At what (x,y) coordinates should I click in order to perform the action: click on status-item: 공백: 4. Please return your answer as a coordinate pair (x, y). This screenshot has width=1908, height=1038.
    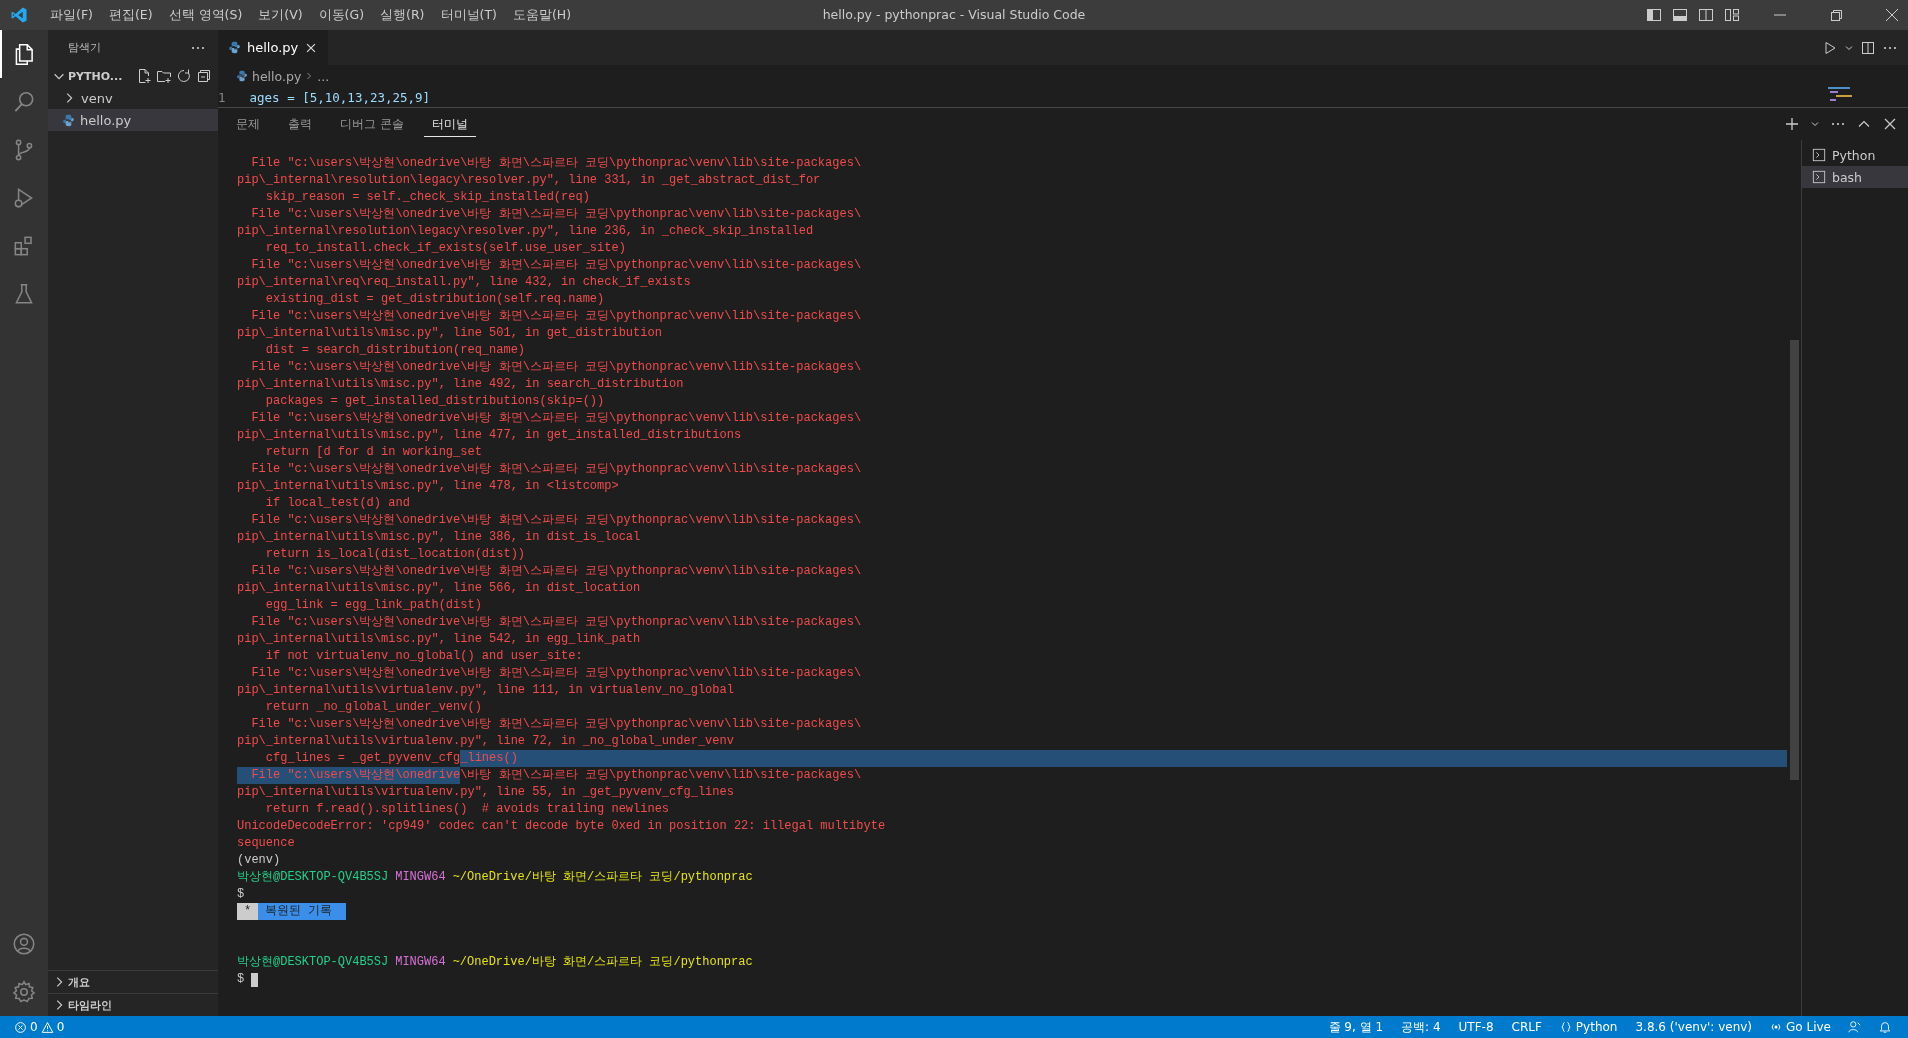
    Looking at the image, I should click on (1421, 1027).